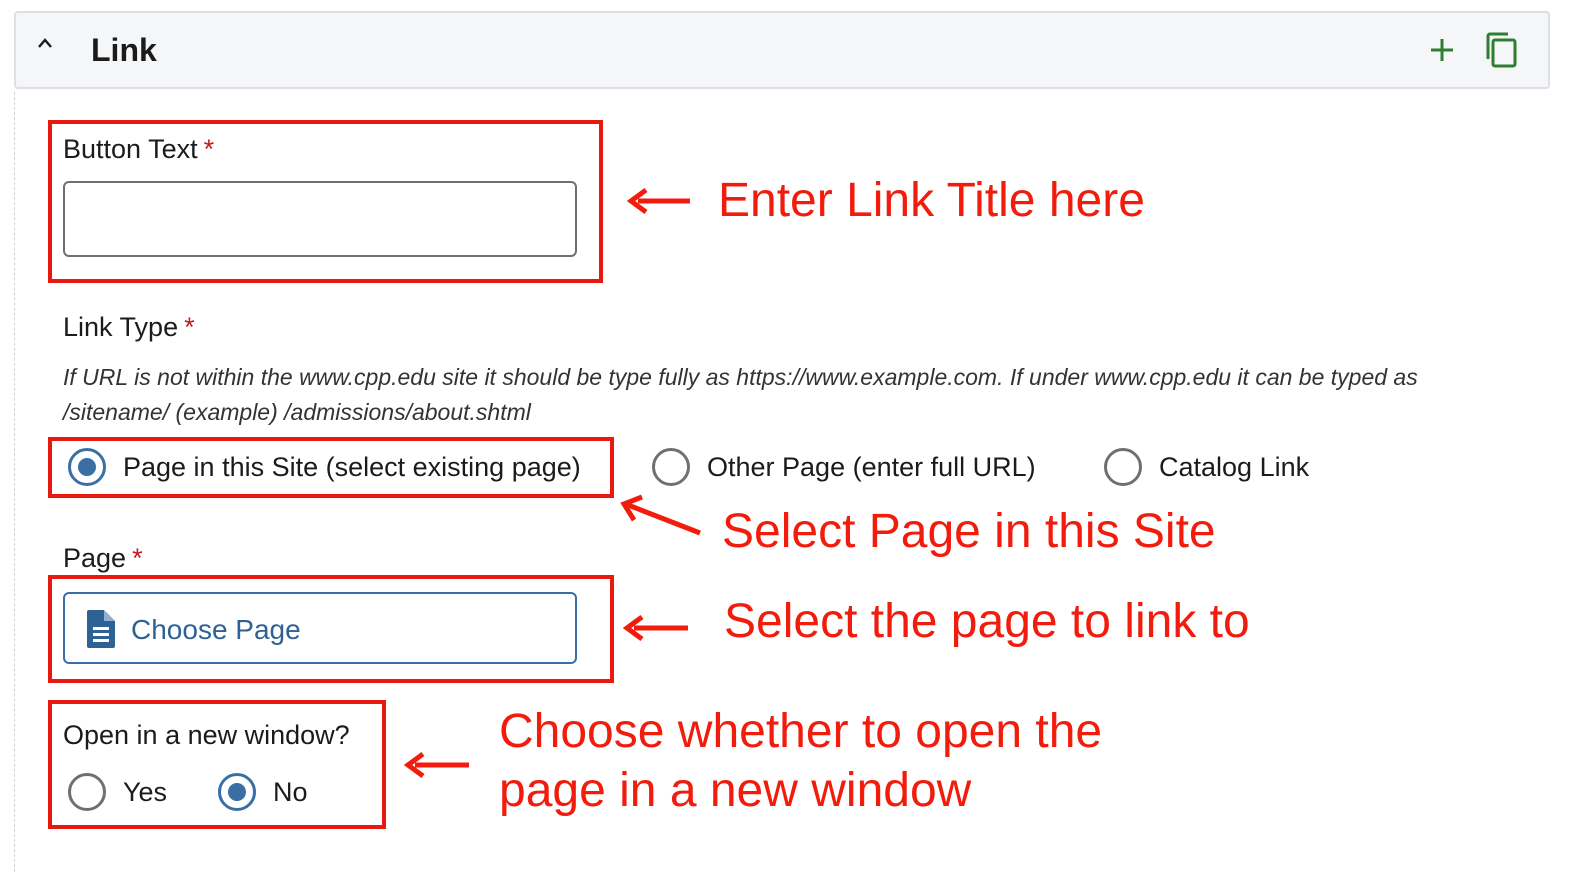  I want to click on plus-icon, so click(1442, 50).